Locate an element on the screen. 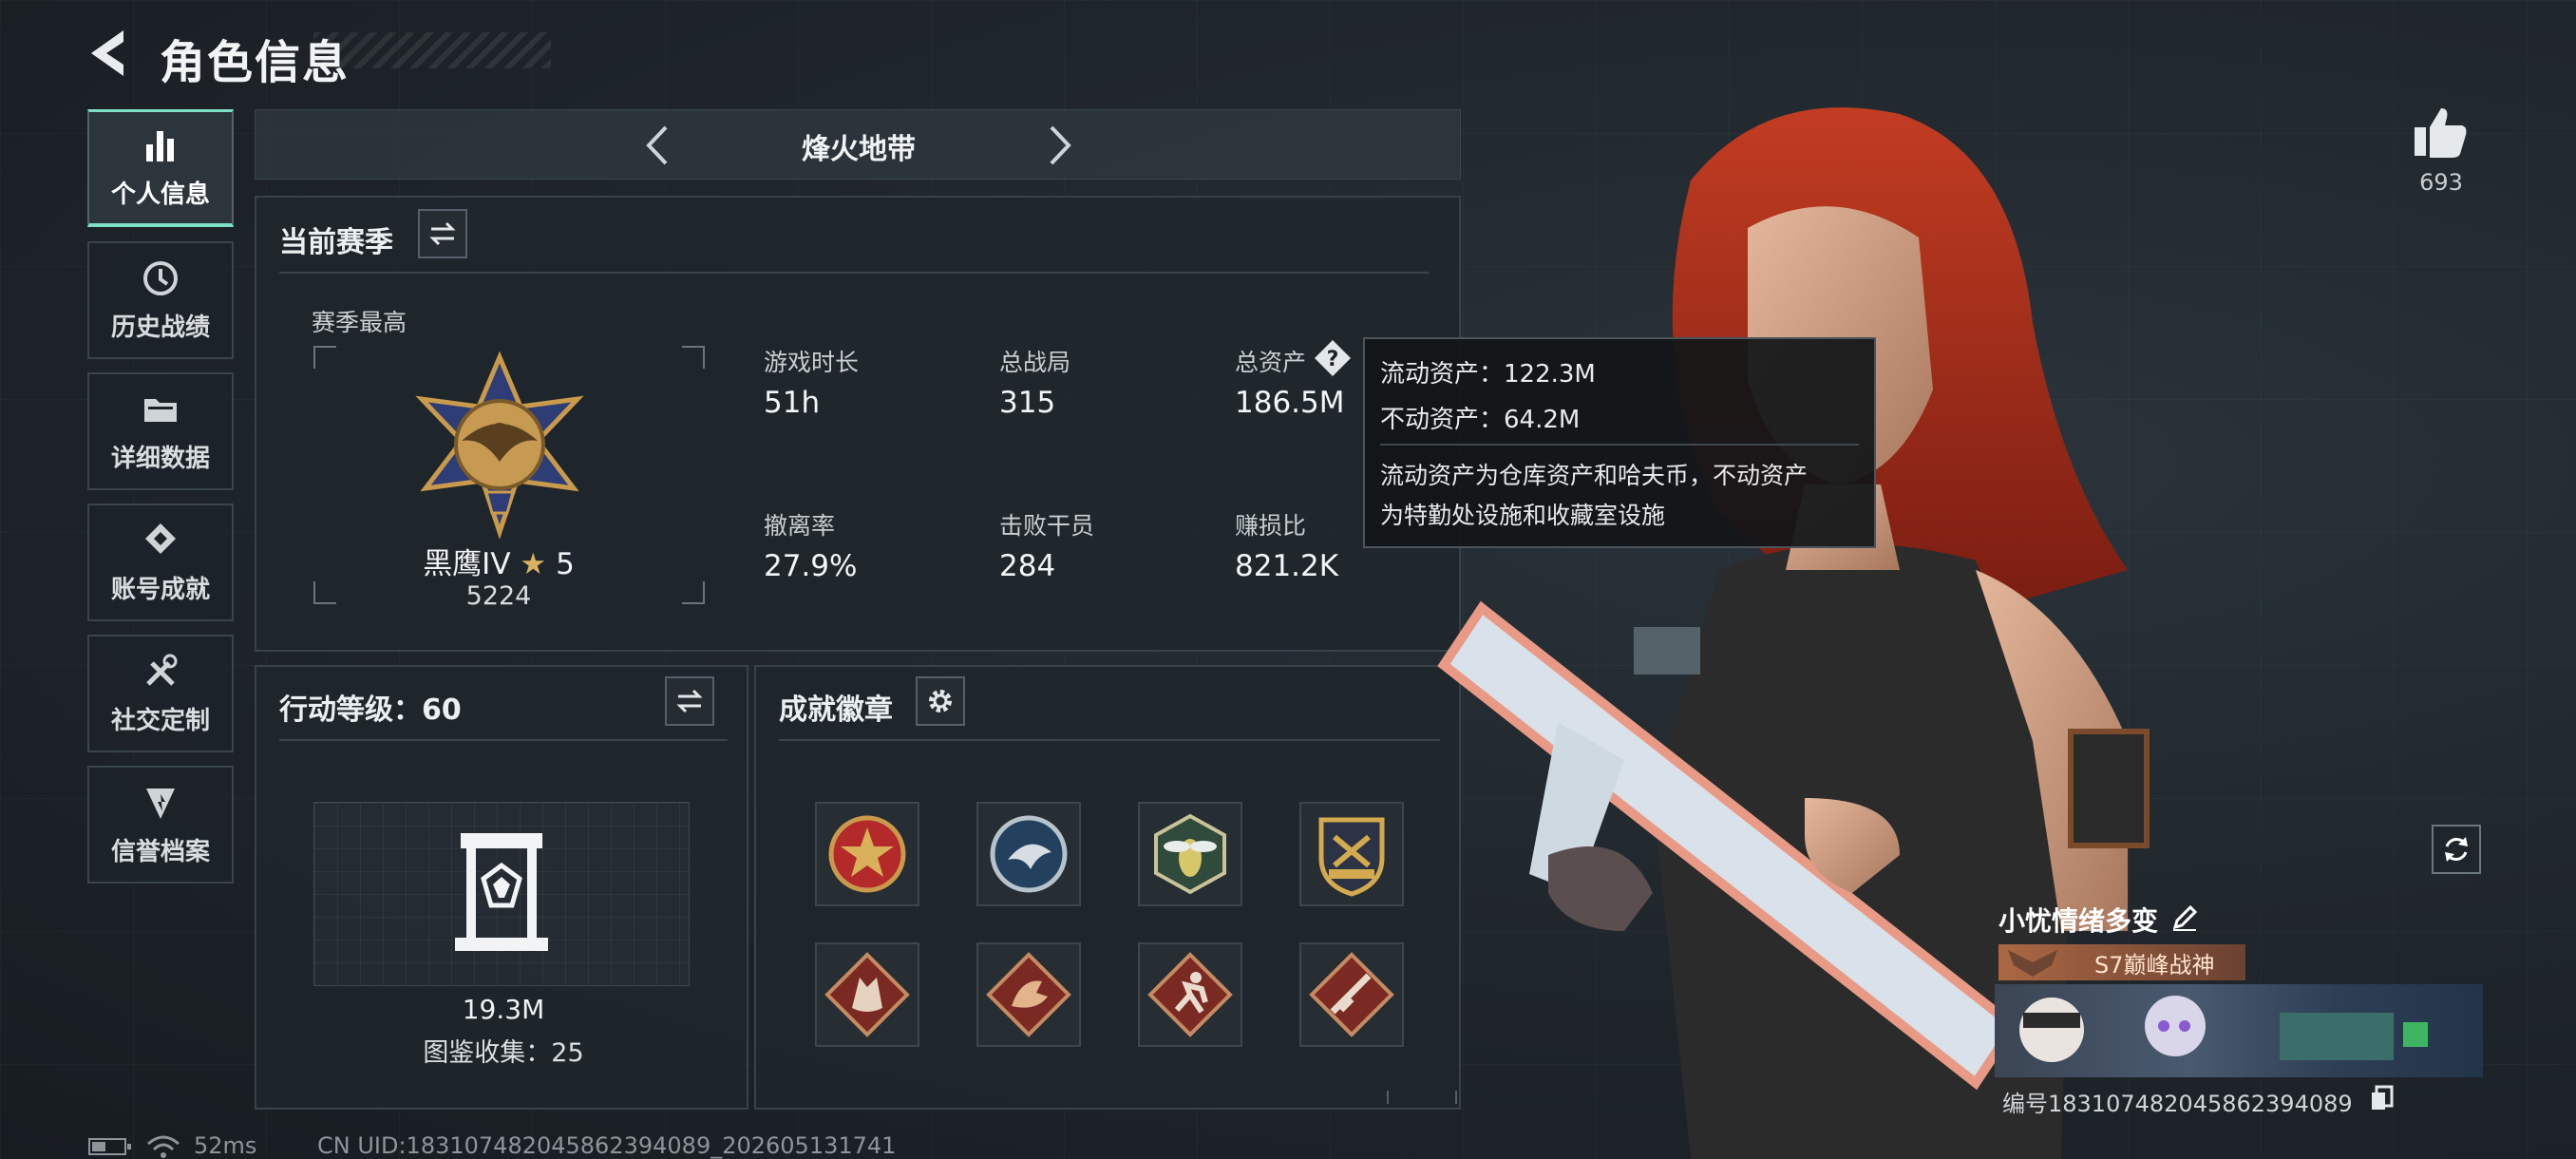 This screenshot has width=2576, height=1159. season-swap-button is located at coordinates (442, 233).